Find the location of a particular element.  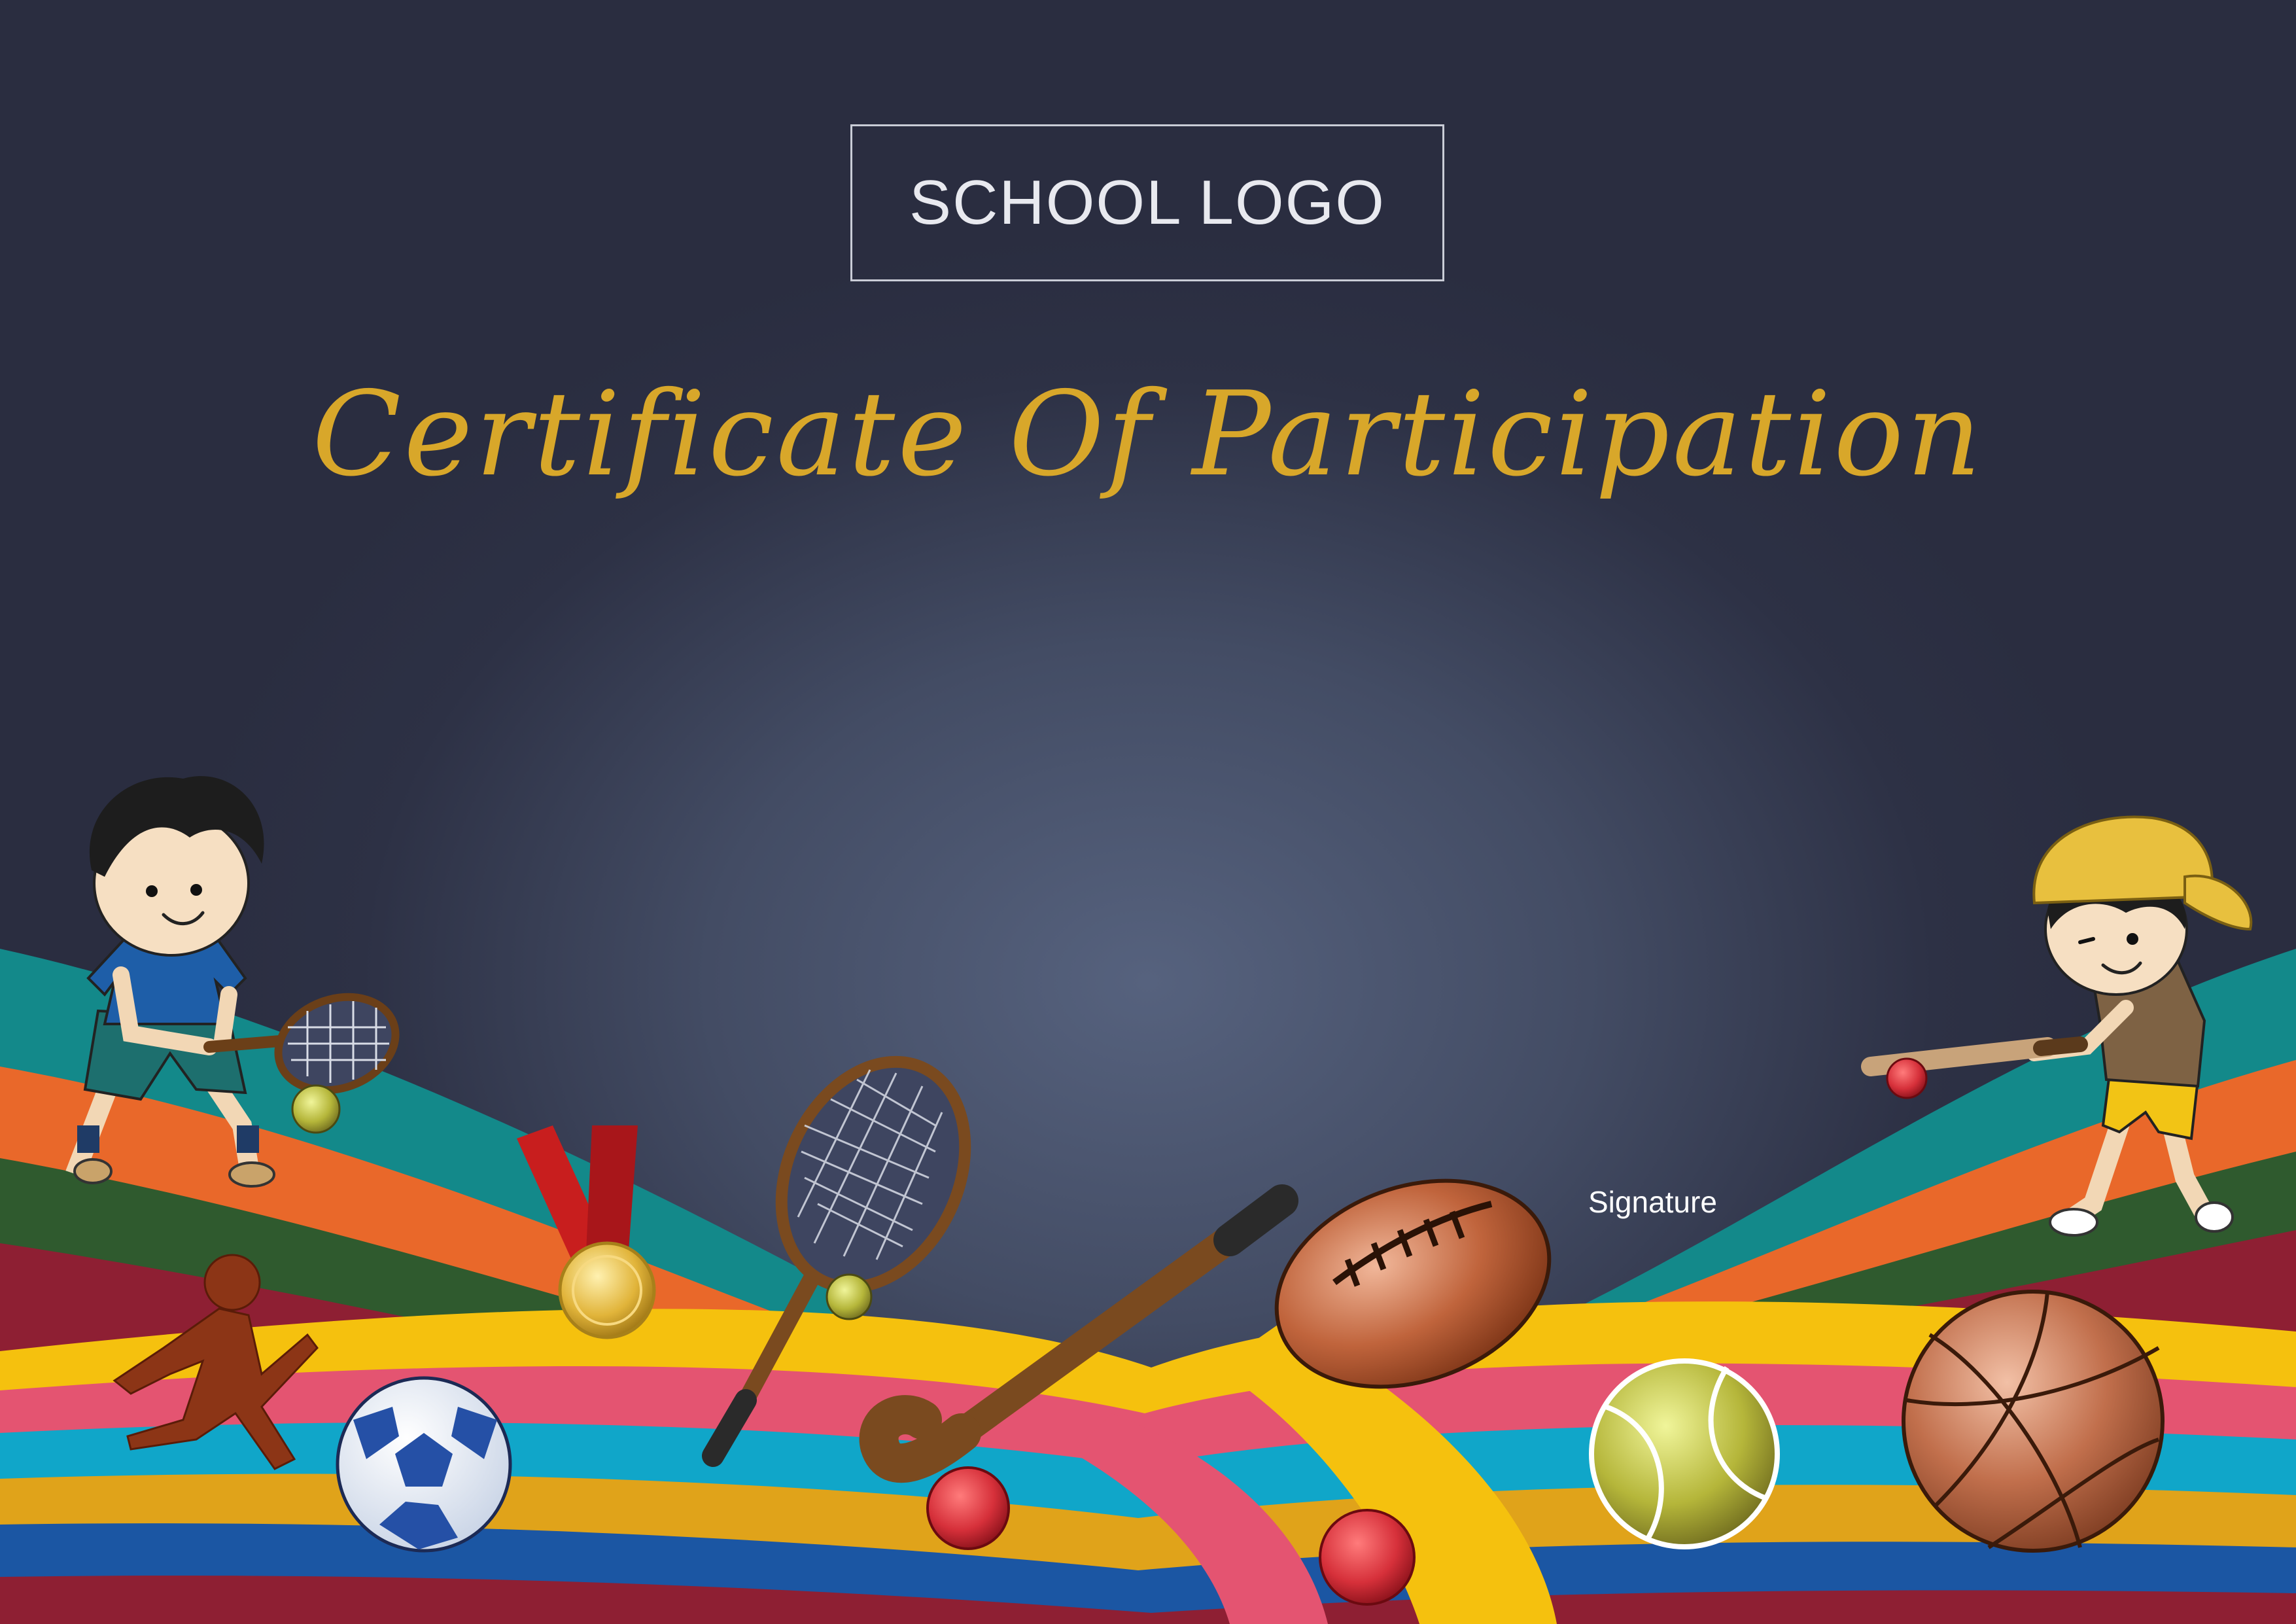

soccer-ball-icon is located at coordinates (424, 1464).